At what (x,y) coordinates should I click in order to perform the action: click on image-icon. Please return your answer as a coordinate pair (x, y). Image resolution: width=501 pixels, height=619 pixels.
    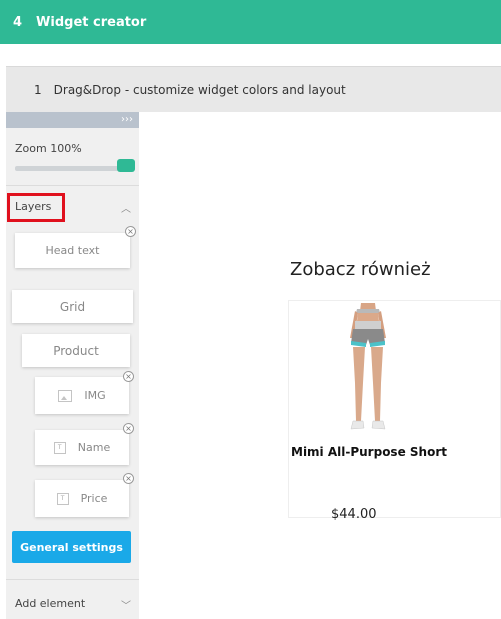
    Looking at the image, I should click on (65, 395).